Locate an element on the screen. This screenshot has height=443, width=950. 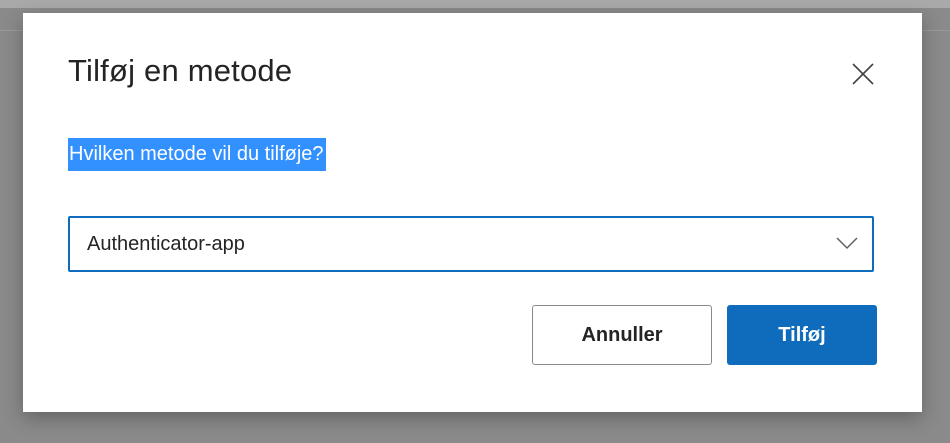
backdrop-top-bar is located at coordinates (475, 4).